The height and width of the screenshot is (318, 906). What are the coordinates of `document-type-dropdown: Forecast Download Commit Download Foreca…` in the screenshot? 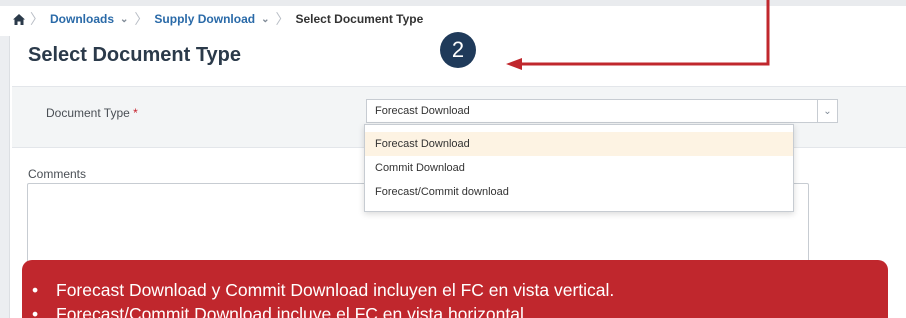 It's located at (579, 168).